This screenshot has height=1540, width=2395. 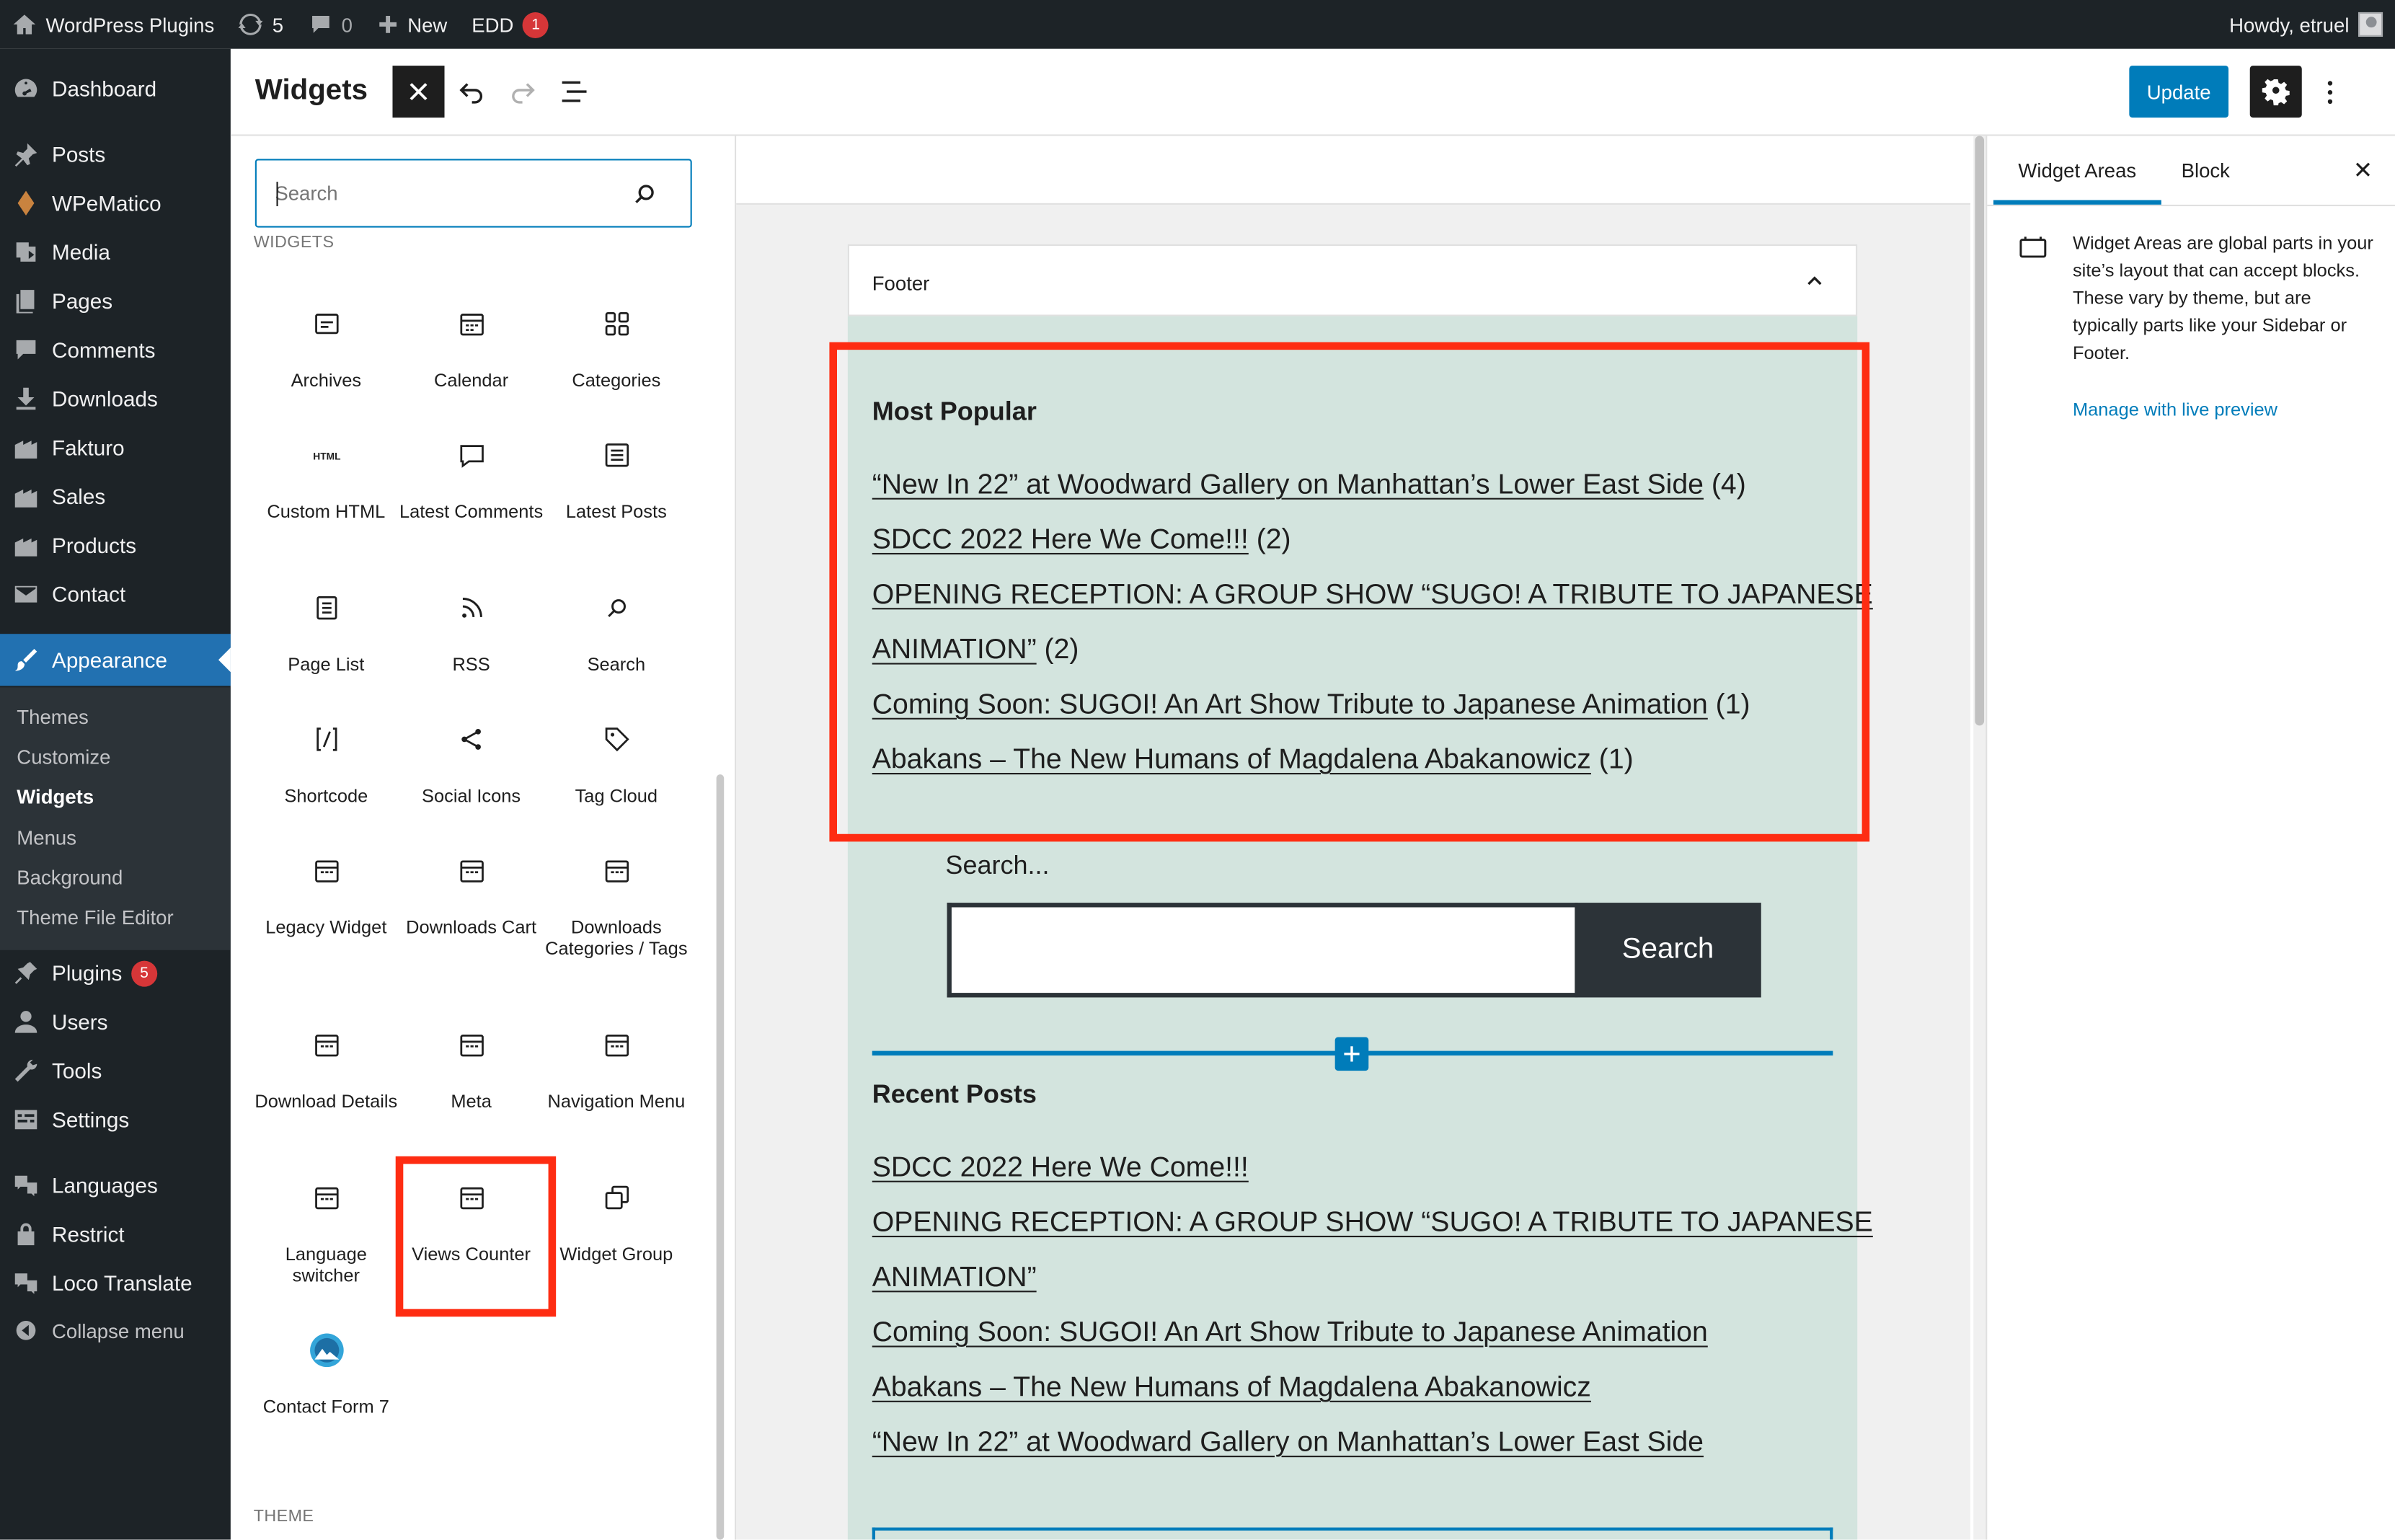 I want to click on block-social-icons: Social Icons, so click(x=471, y=763).